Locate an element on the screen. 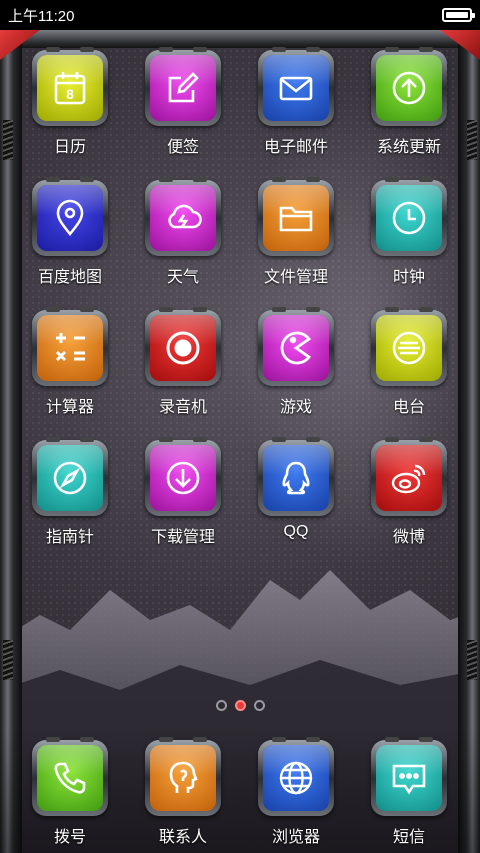 The image size is (480, 853). app-file-manager: 文件管理 is located at coordinates (296, 232).